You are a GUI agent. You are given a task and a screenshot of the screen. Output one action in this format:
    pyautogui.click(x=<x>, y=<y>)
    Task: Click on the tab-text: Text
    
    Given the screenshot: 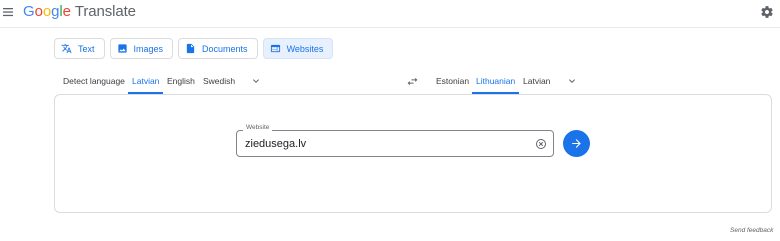 What is the action you would take?
    pyautogui.click(x=79, y=48)
    